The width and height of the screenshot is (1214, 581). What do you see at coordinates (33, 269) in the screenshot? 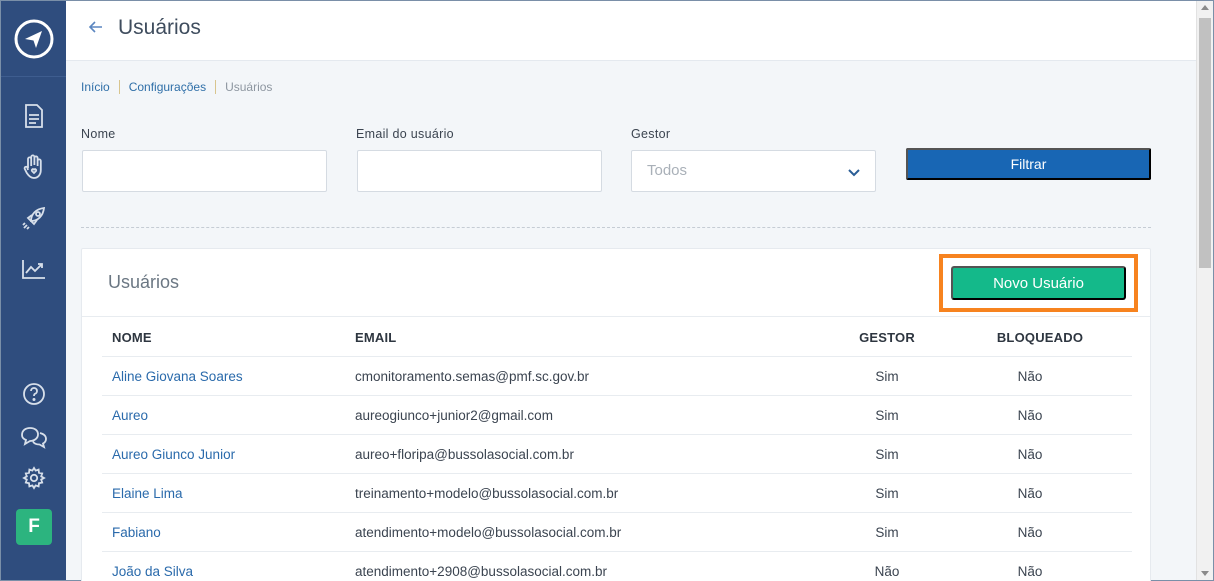
I see `chart-trend-icon` at bounding box center [33, 269].